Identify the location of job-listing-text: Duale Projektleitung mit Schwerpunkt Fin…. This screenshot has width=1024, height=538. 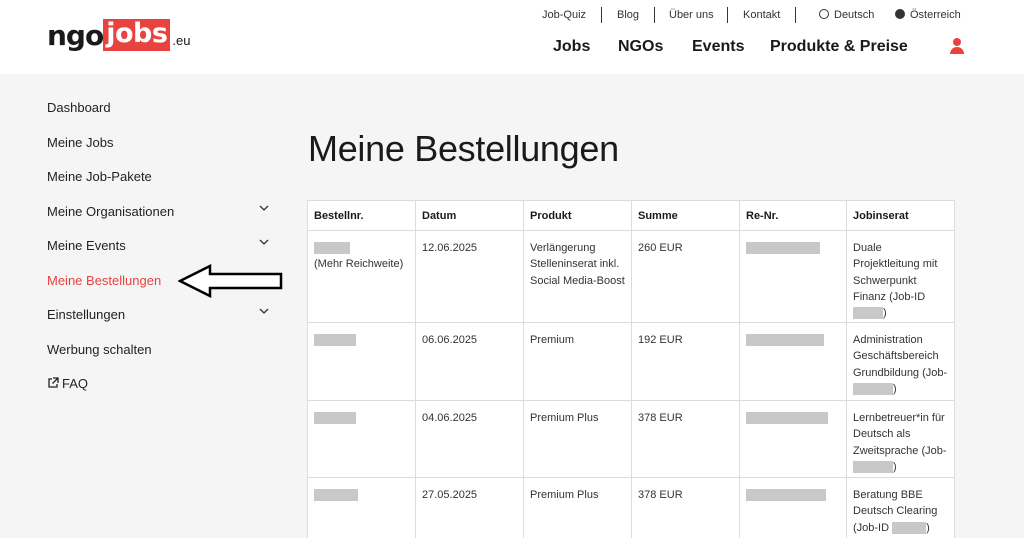
(895, 272).